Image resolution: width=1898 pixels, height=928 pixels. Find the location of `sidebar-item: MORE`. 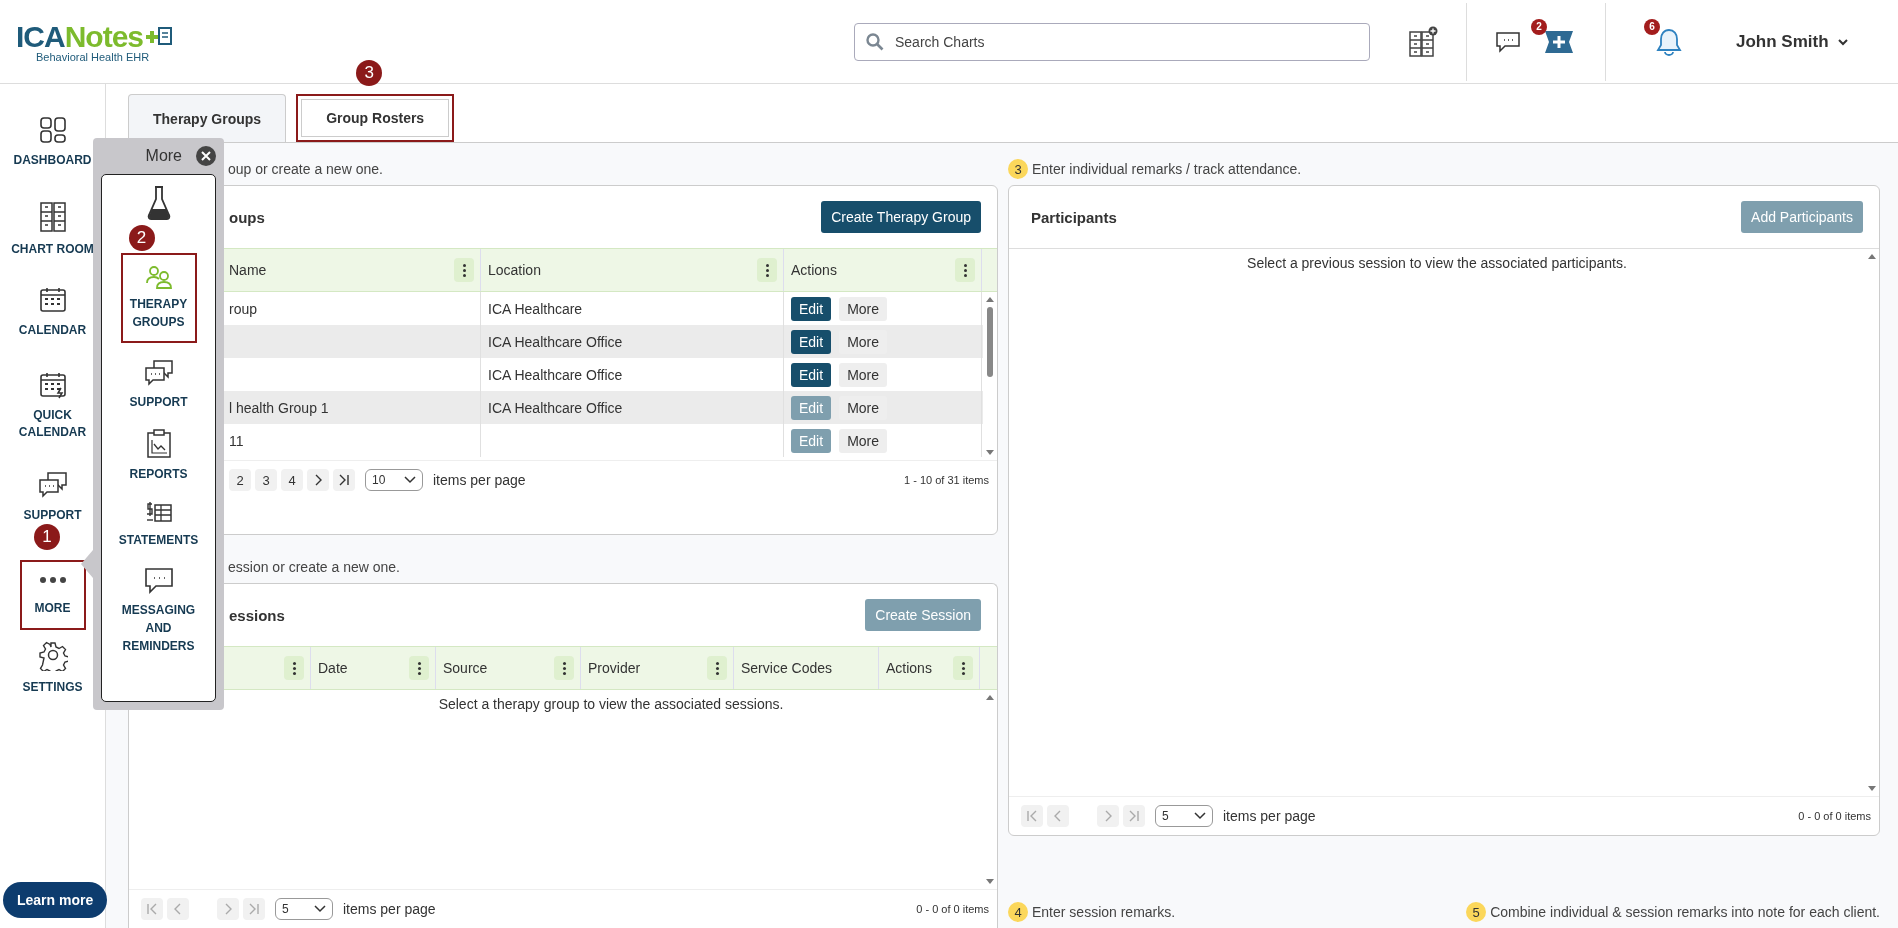

sidebar-item: MORE is located at coordinates (52, 595).